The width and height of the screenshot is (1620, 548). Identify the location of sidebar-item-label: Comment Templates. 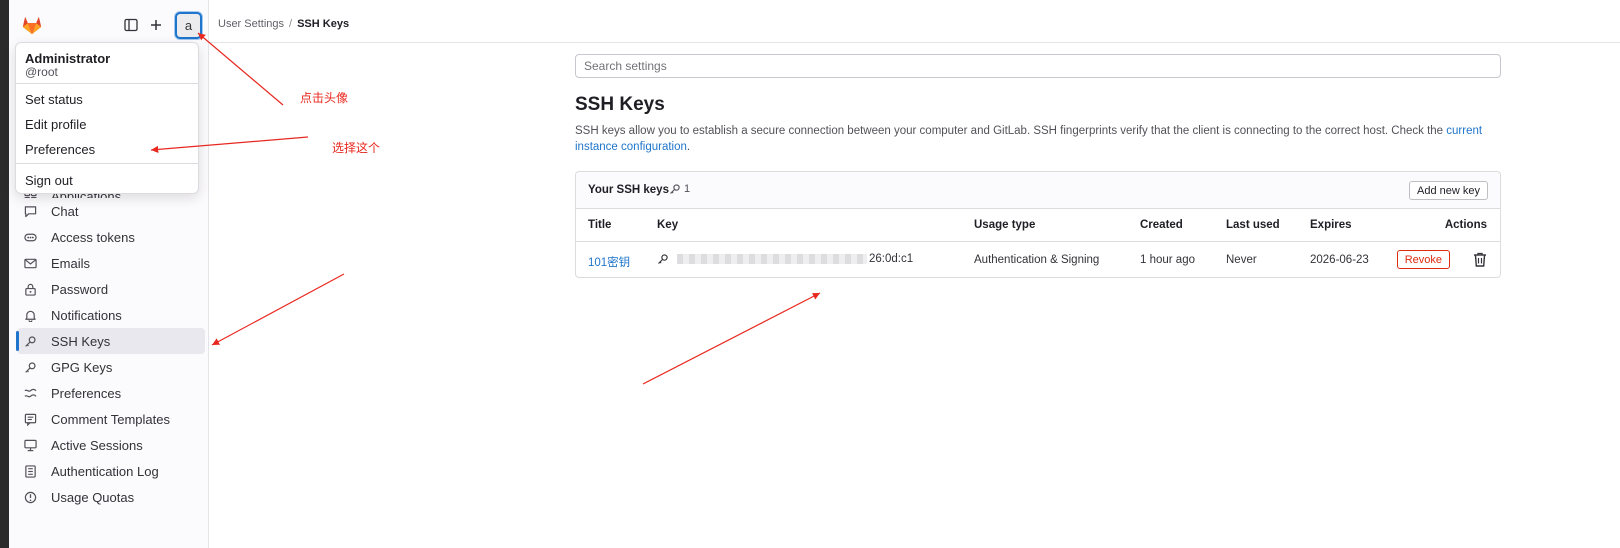
(110, 419).